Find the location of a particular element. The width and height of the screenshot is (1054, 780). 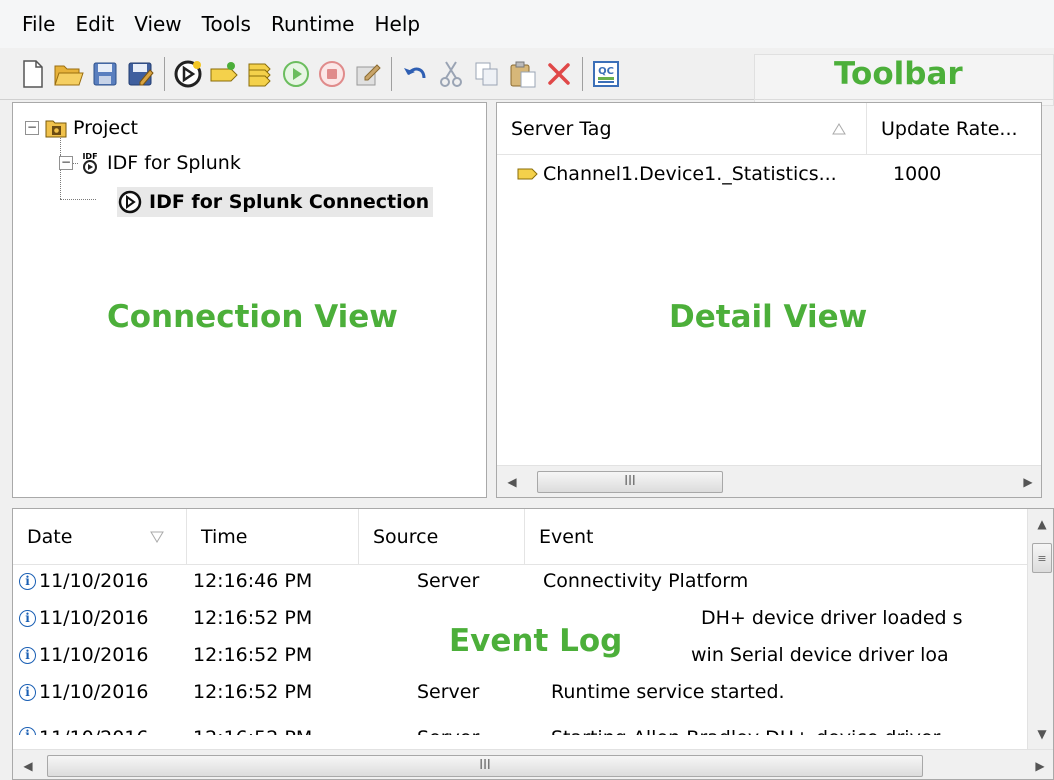

new-tag-button is located at coordinates (224, 74).